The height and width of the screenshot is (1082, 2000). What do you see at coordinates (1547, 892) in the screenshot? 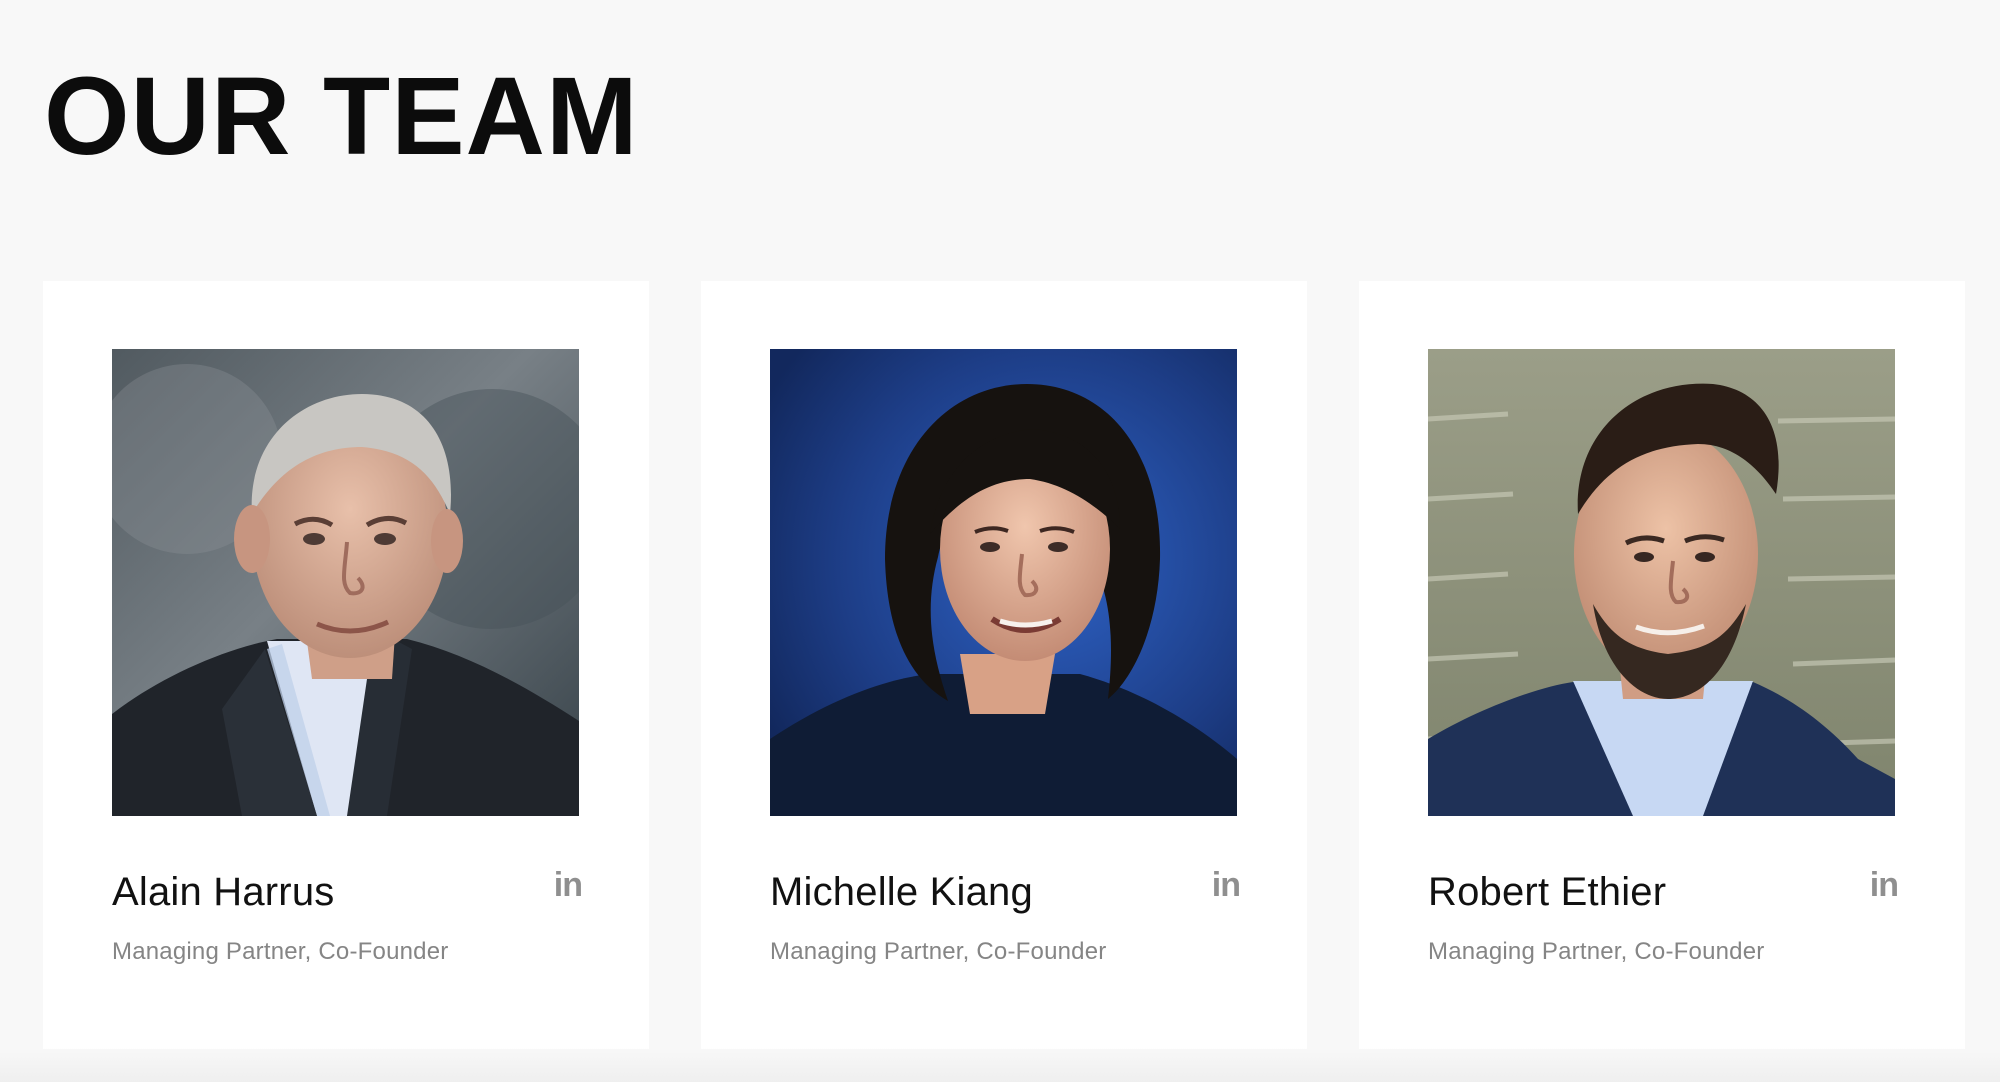
I see `member-name: Robert Ethier` at bounding box center [1547, 892].